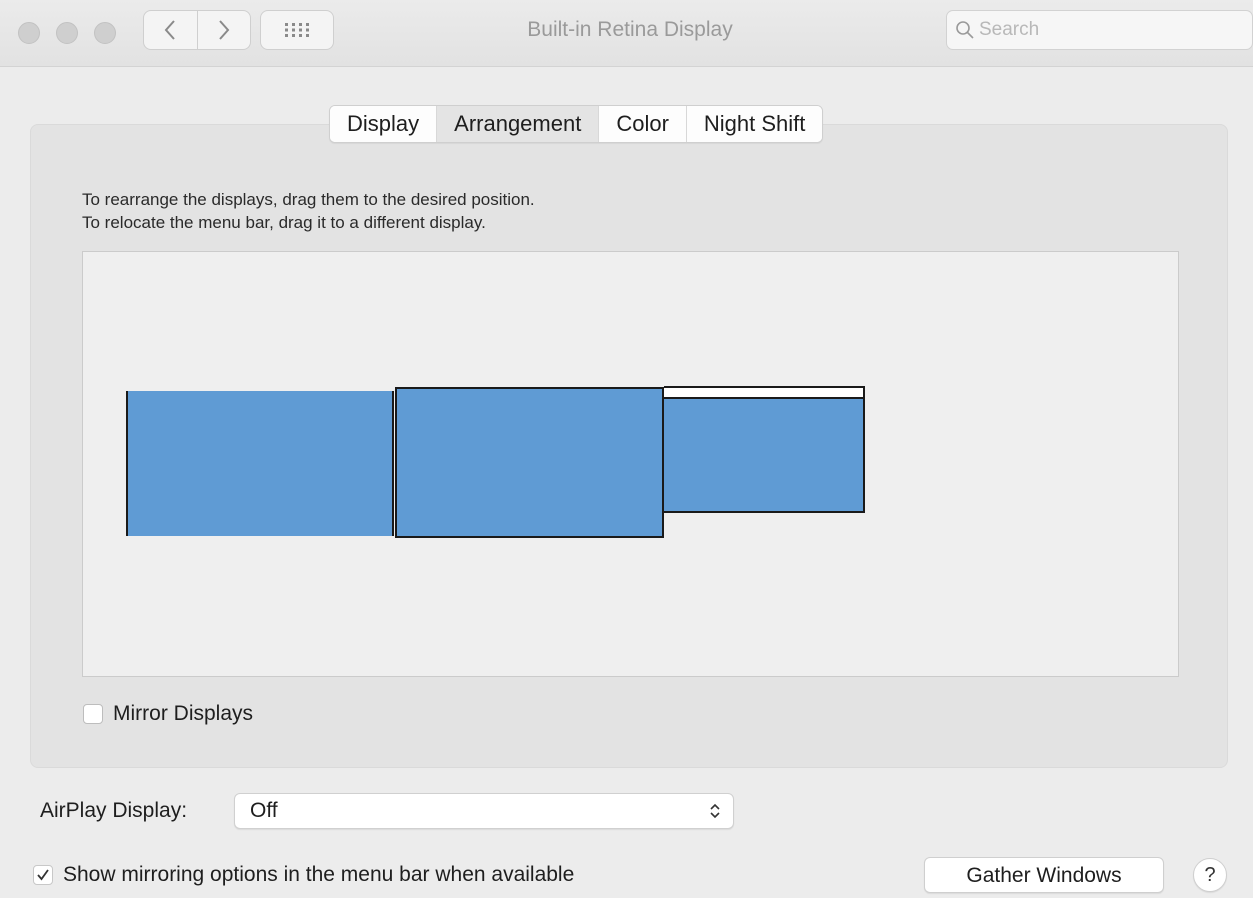 The width and height of the screenshot is (1253, 898). I want to click on tab-display: Display, so click(383, 124).